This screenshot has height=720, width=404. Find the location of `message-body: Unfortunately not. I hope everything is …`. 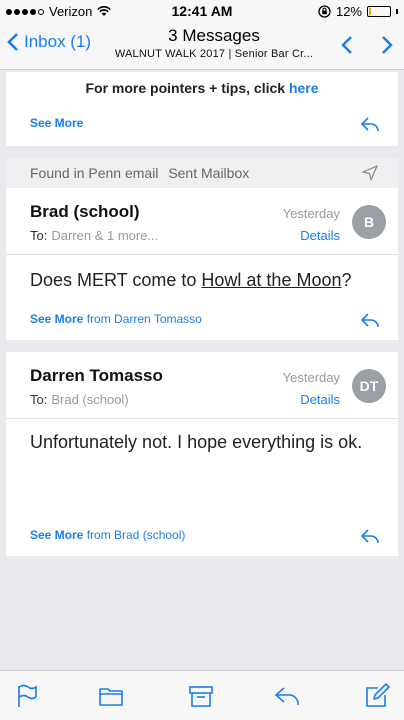

message-body: Unfortunately not. I hope everything is … is located at coordinates (196, 442).